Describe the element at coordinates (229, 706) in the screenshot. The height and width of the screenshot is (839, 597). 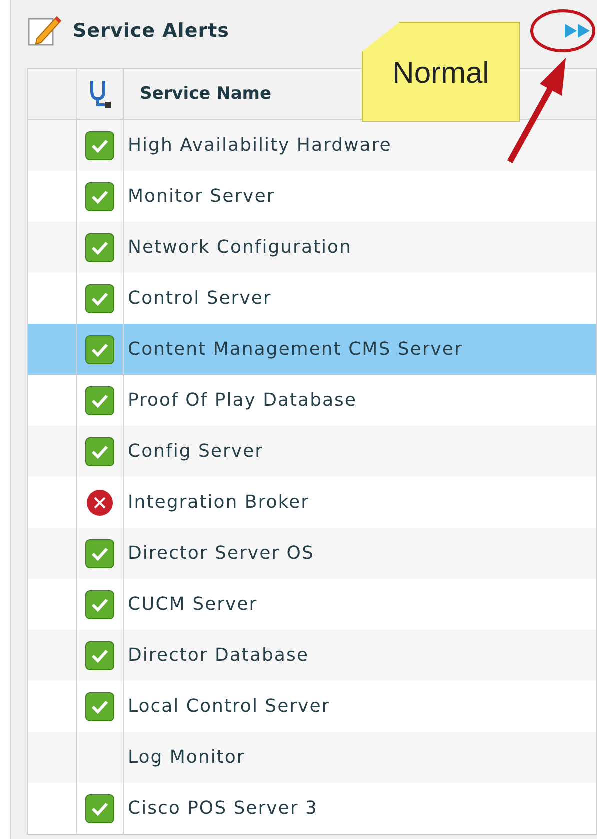
I see `service-name: Local Control Server` at that location.